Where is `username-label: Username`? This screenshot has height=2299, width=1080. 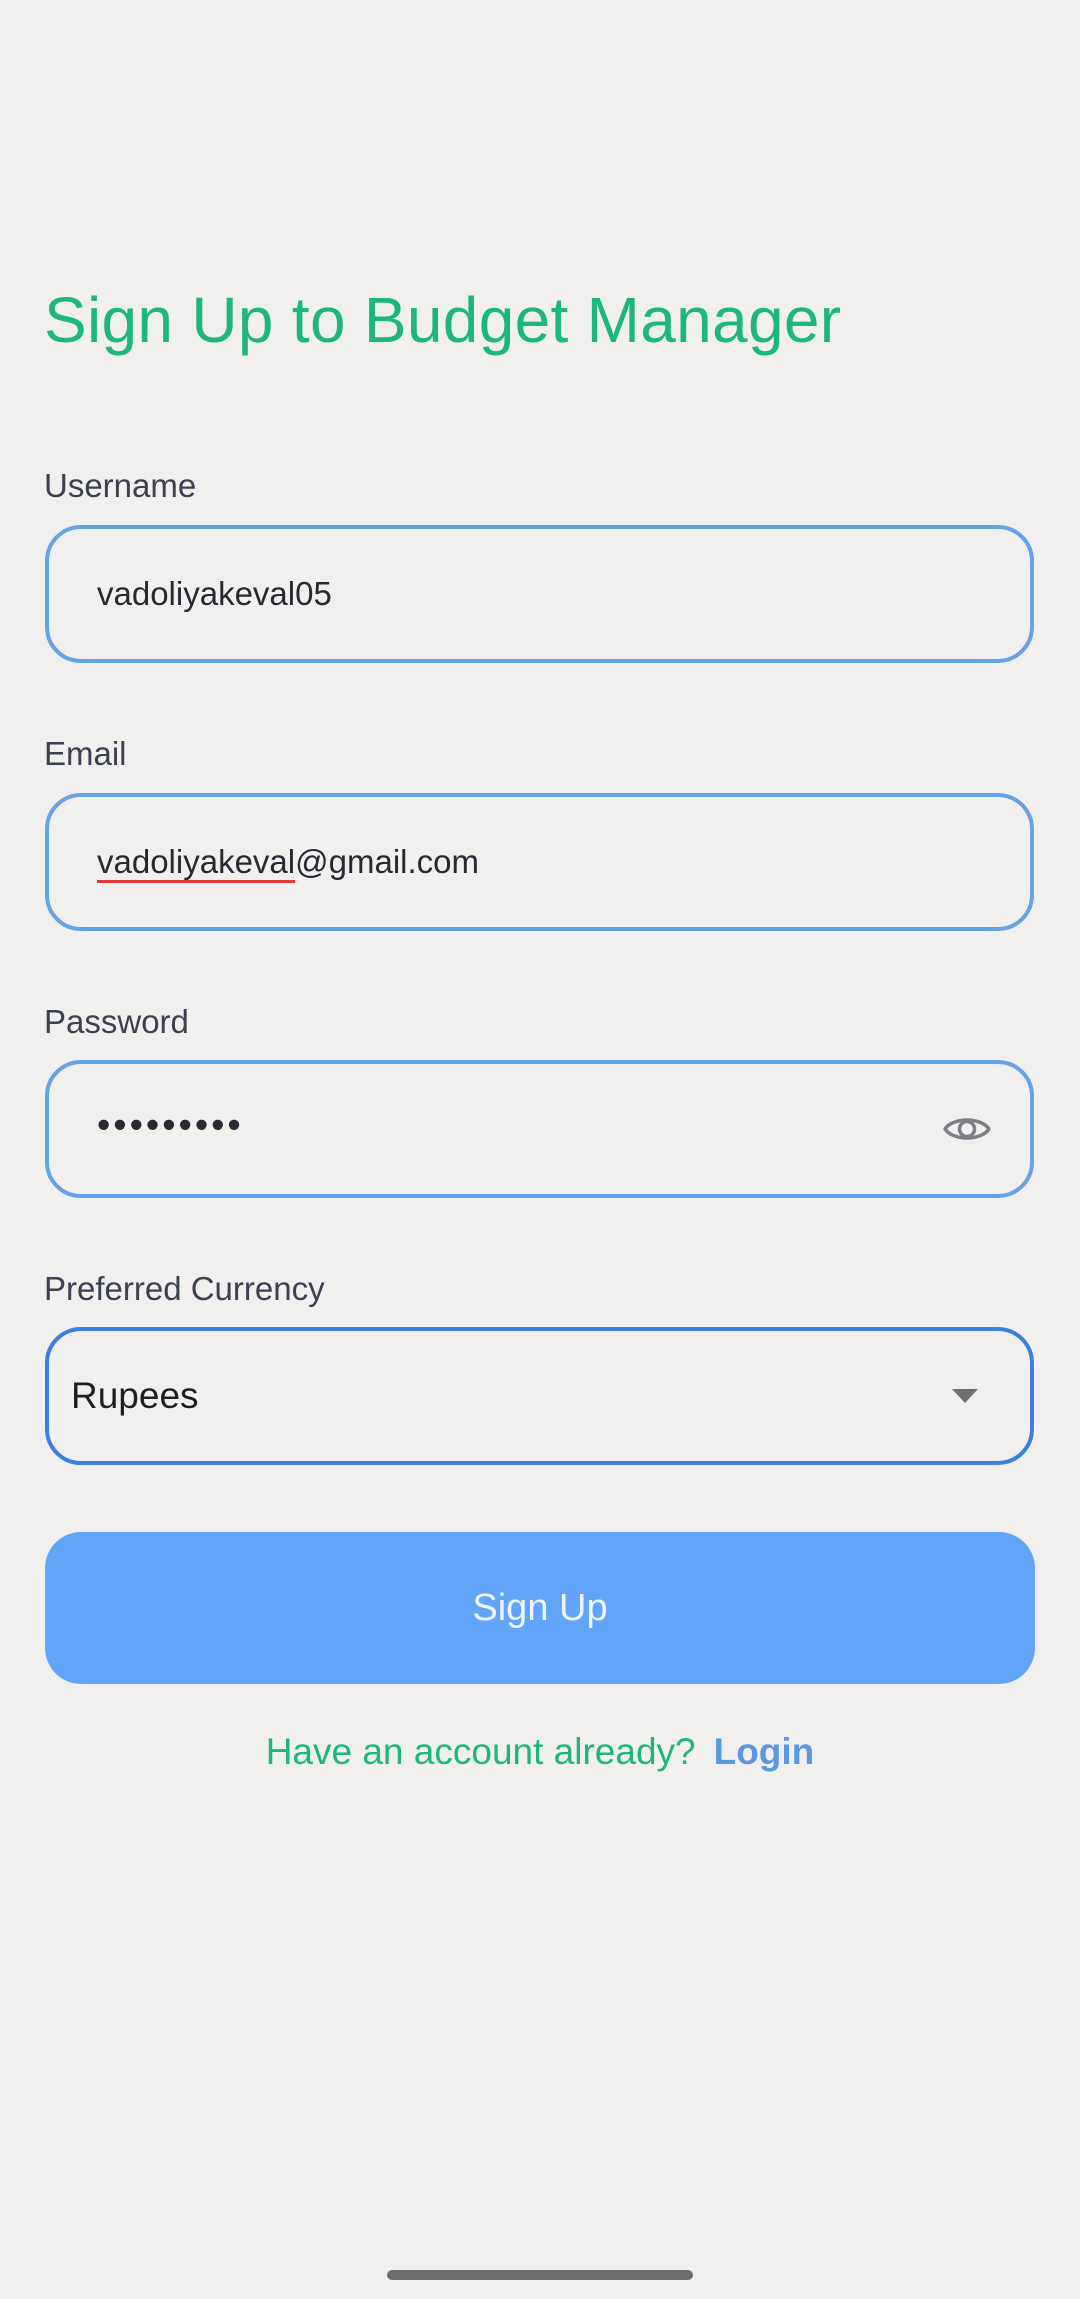
username-label: Username is located at coordinates (120, 485).